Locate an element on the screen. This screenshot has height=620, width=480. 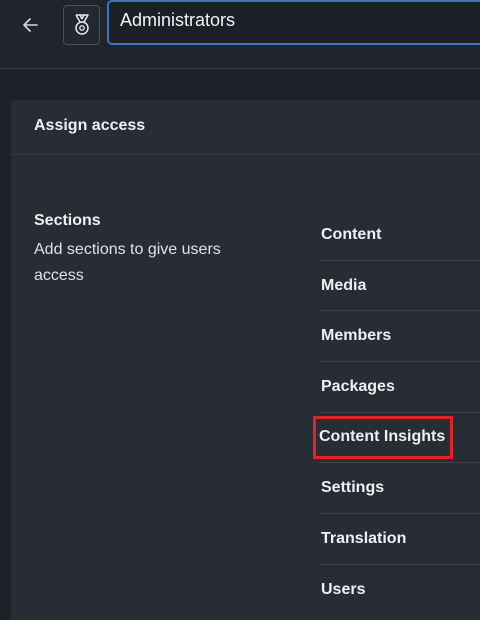
section-item-users: Users is located at coordinates (399, 590).